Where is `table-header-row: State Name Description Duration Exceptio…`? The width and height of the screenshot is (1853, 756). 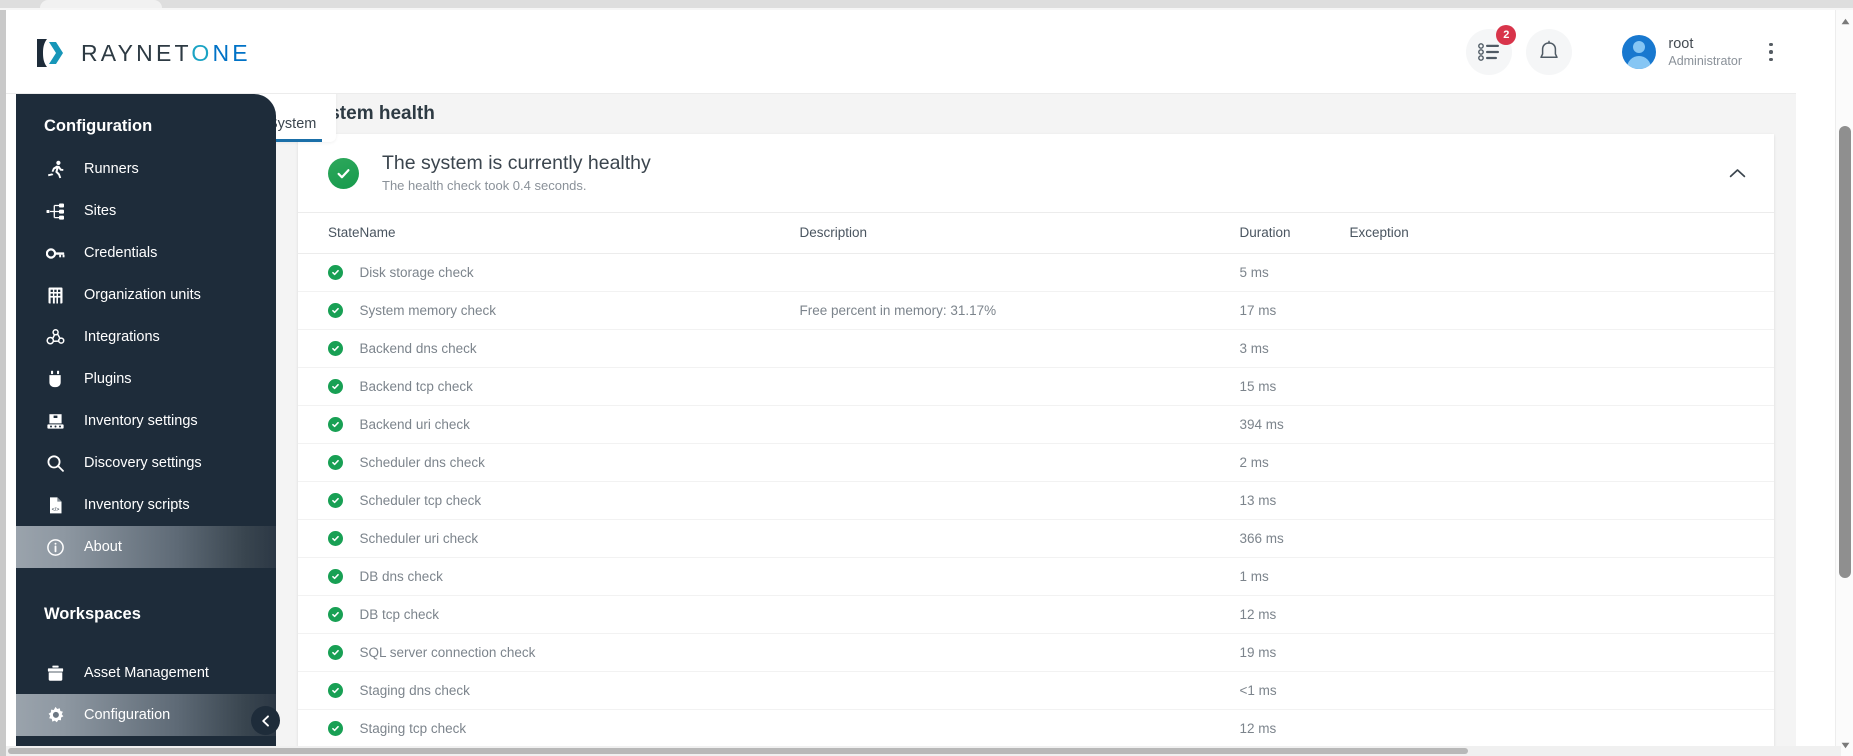 table-header-row: State Name Description Duration Exceptio… is located at coordinates (1036, 233).